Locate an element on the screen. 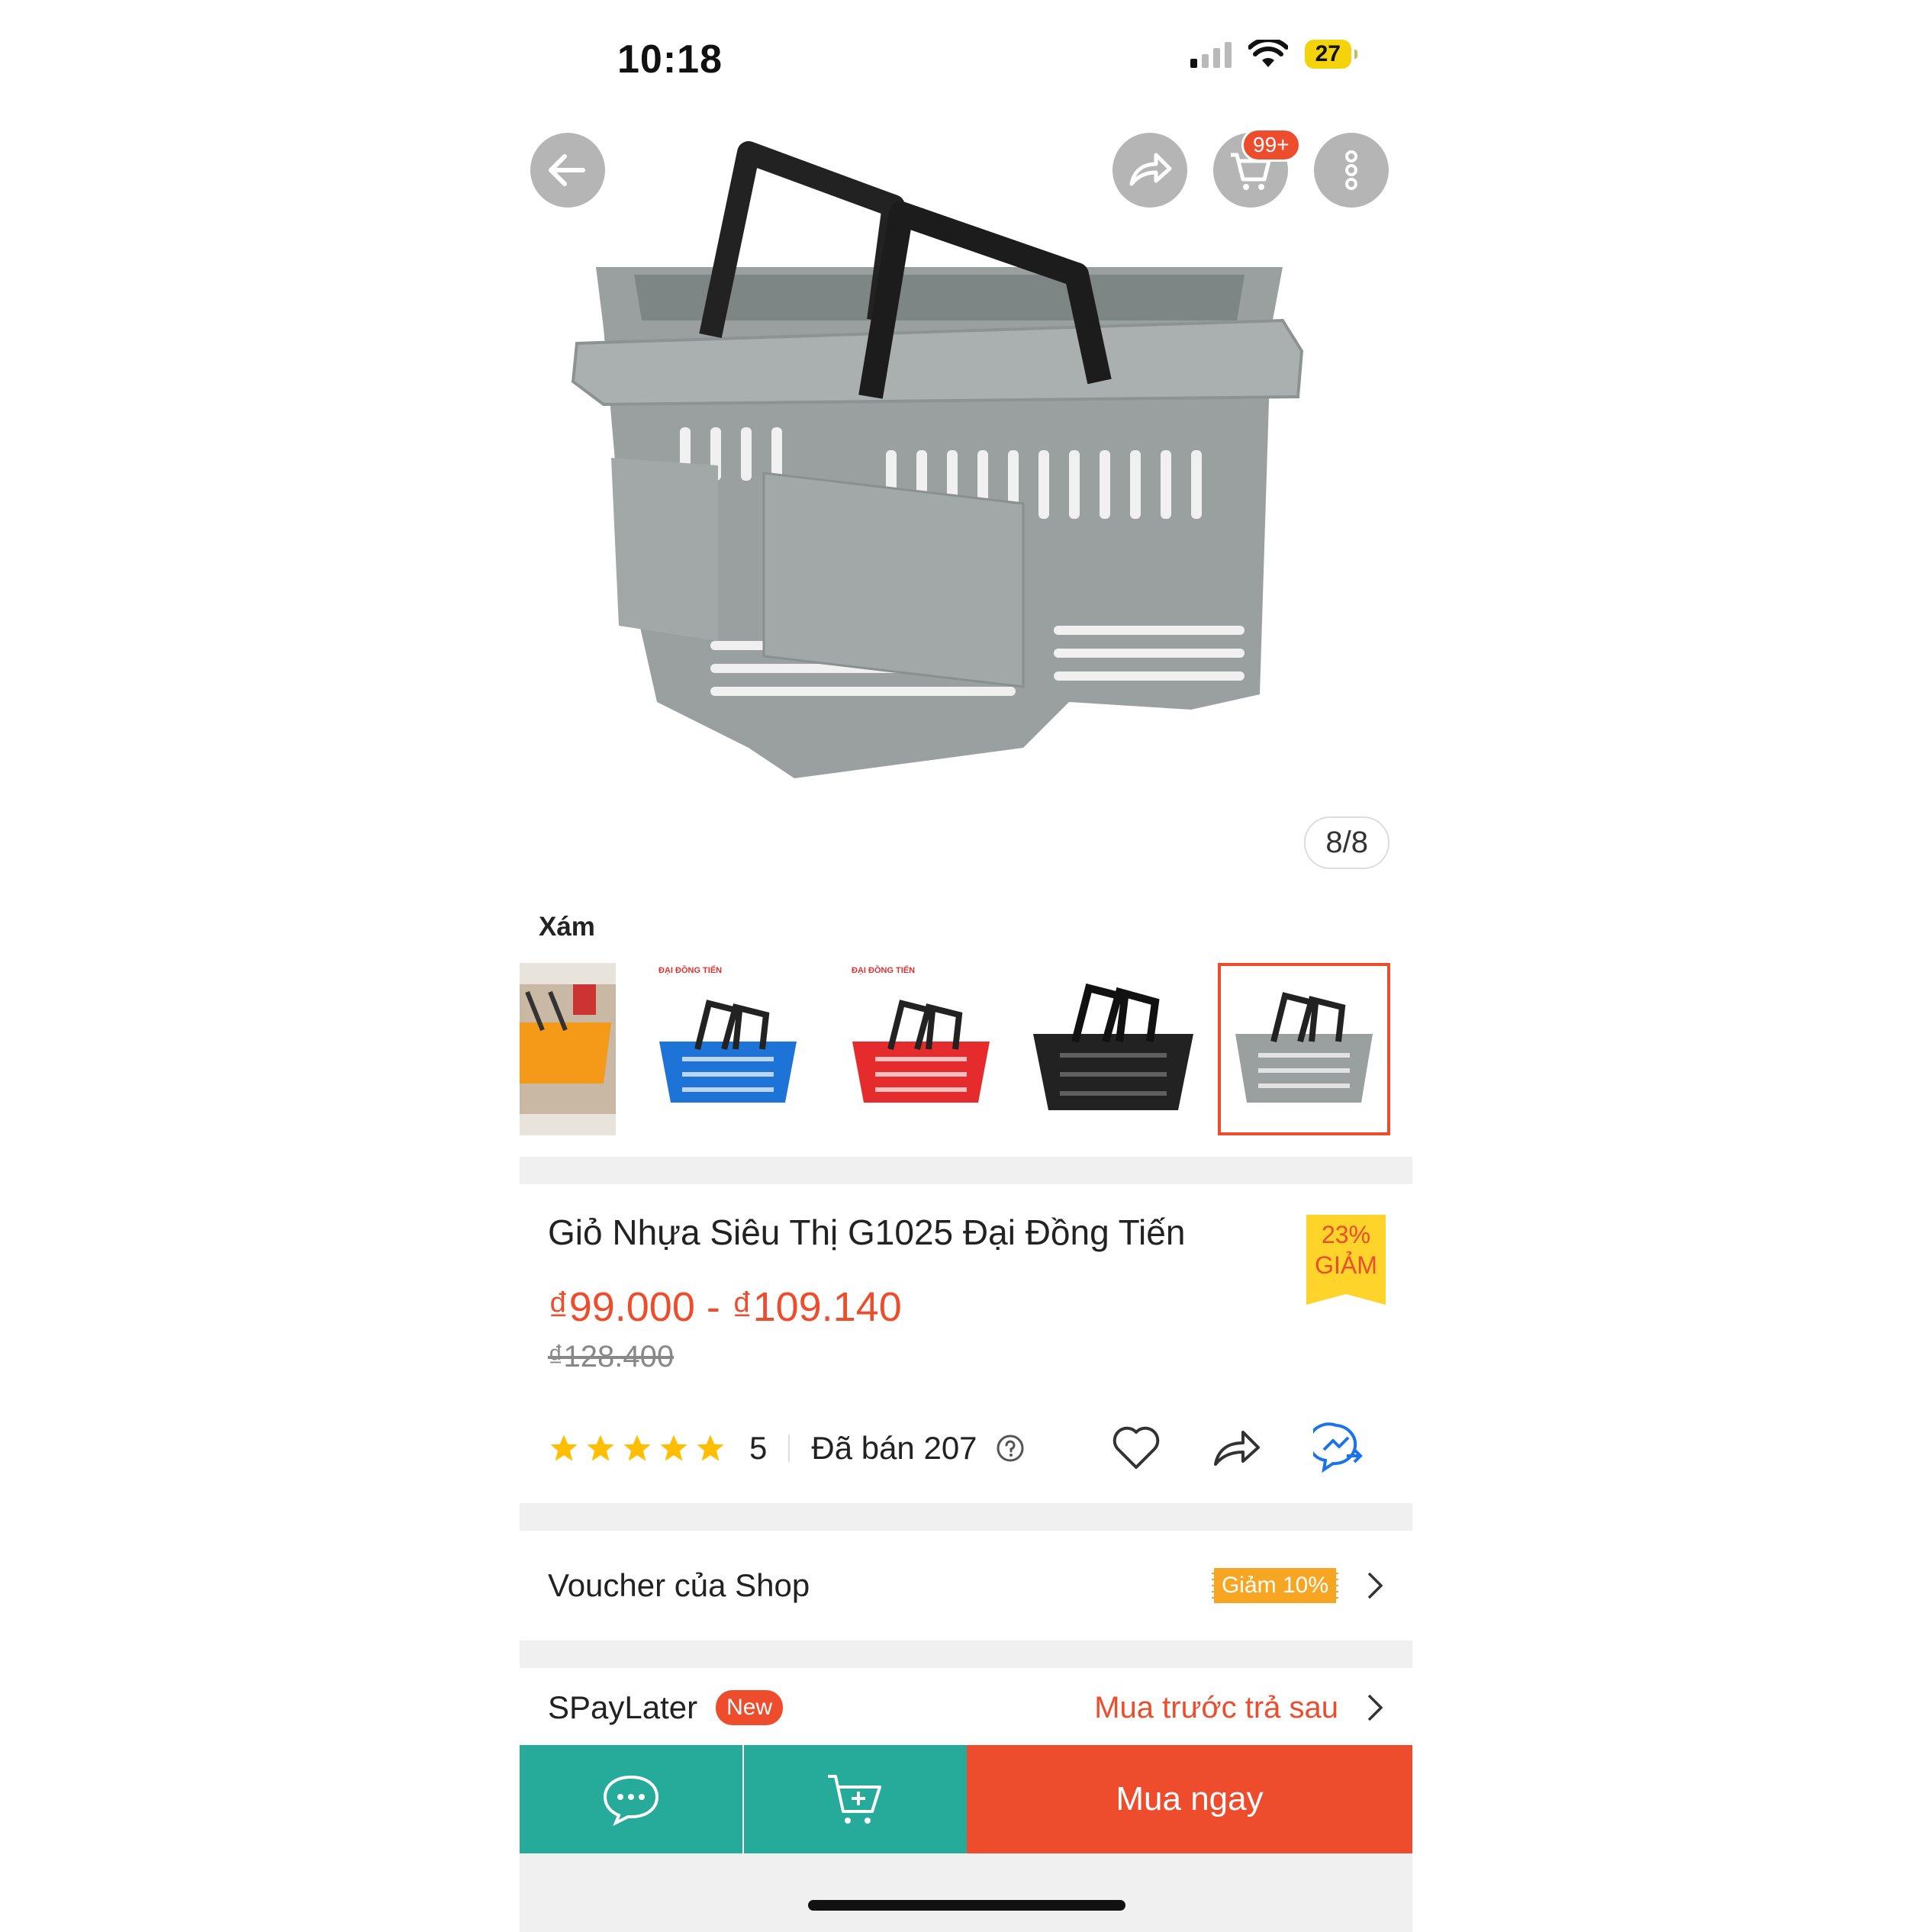 The height and width of the screenshot is (1932, 1932). chat-icon is located at coordinates (631, 1800).